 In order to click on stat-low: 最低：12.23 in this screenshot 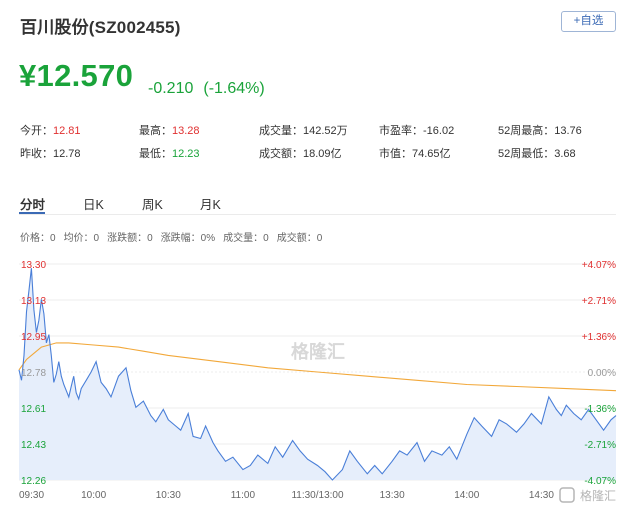, I will do `click(169, 153)`.